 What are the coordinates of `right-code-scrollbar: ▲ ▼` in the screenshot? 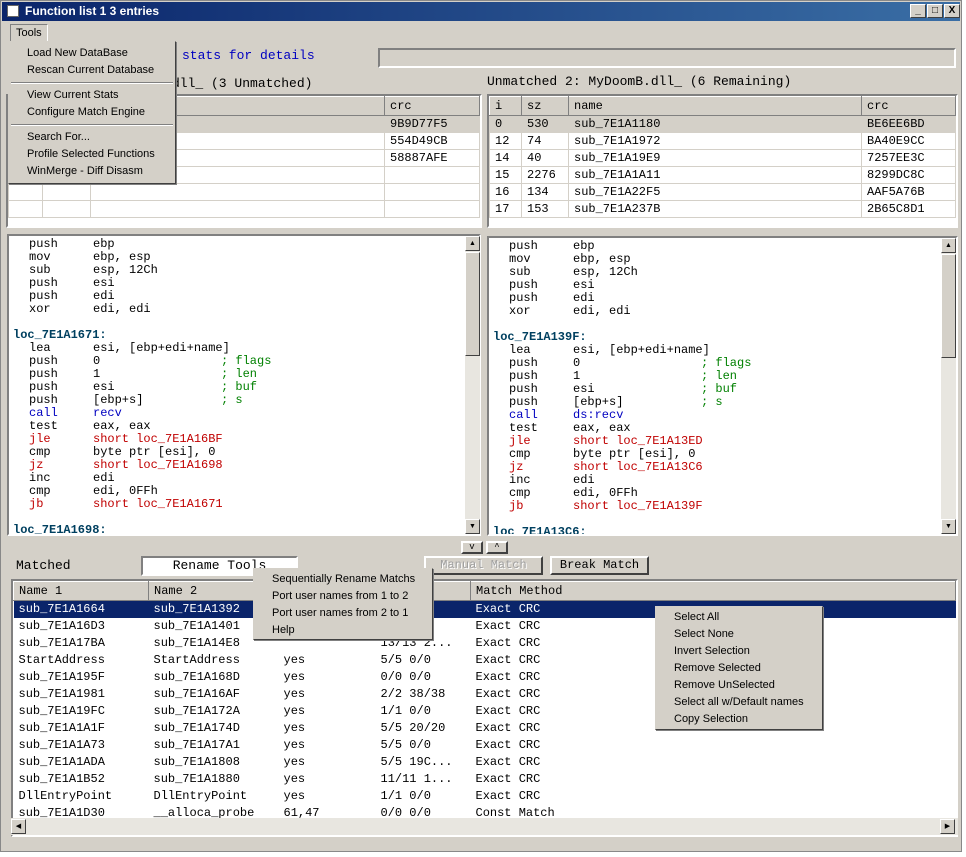 It's located at (948, 386).